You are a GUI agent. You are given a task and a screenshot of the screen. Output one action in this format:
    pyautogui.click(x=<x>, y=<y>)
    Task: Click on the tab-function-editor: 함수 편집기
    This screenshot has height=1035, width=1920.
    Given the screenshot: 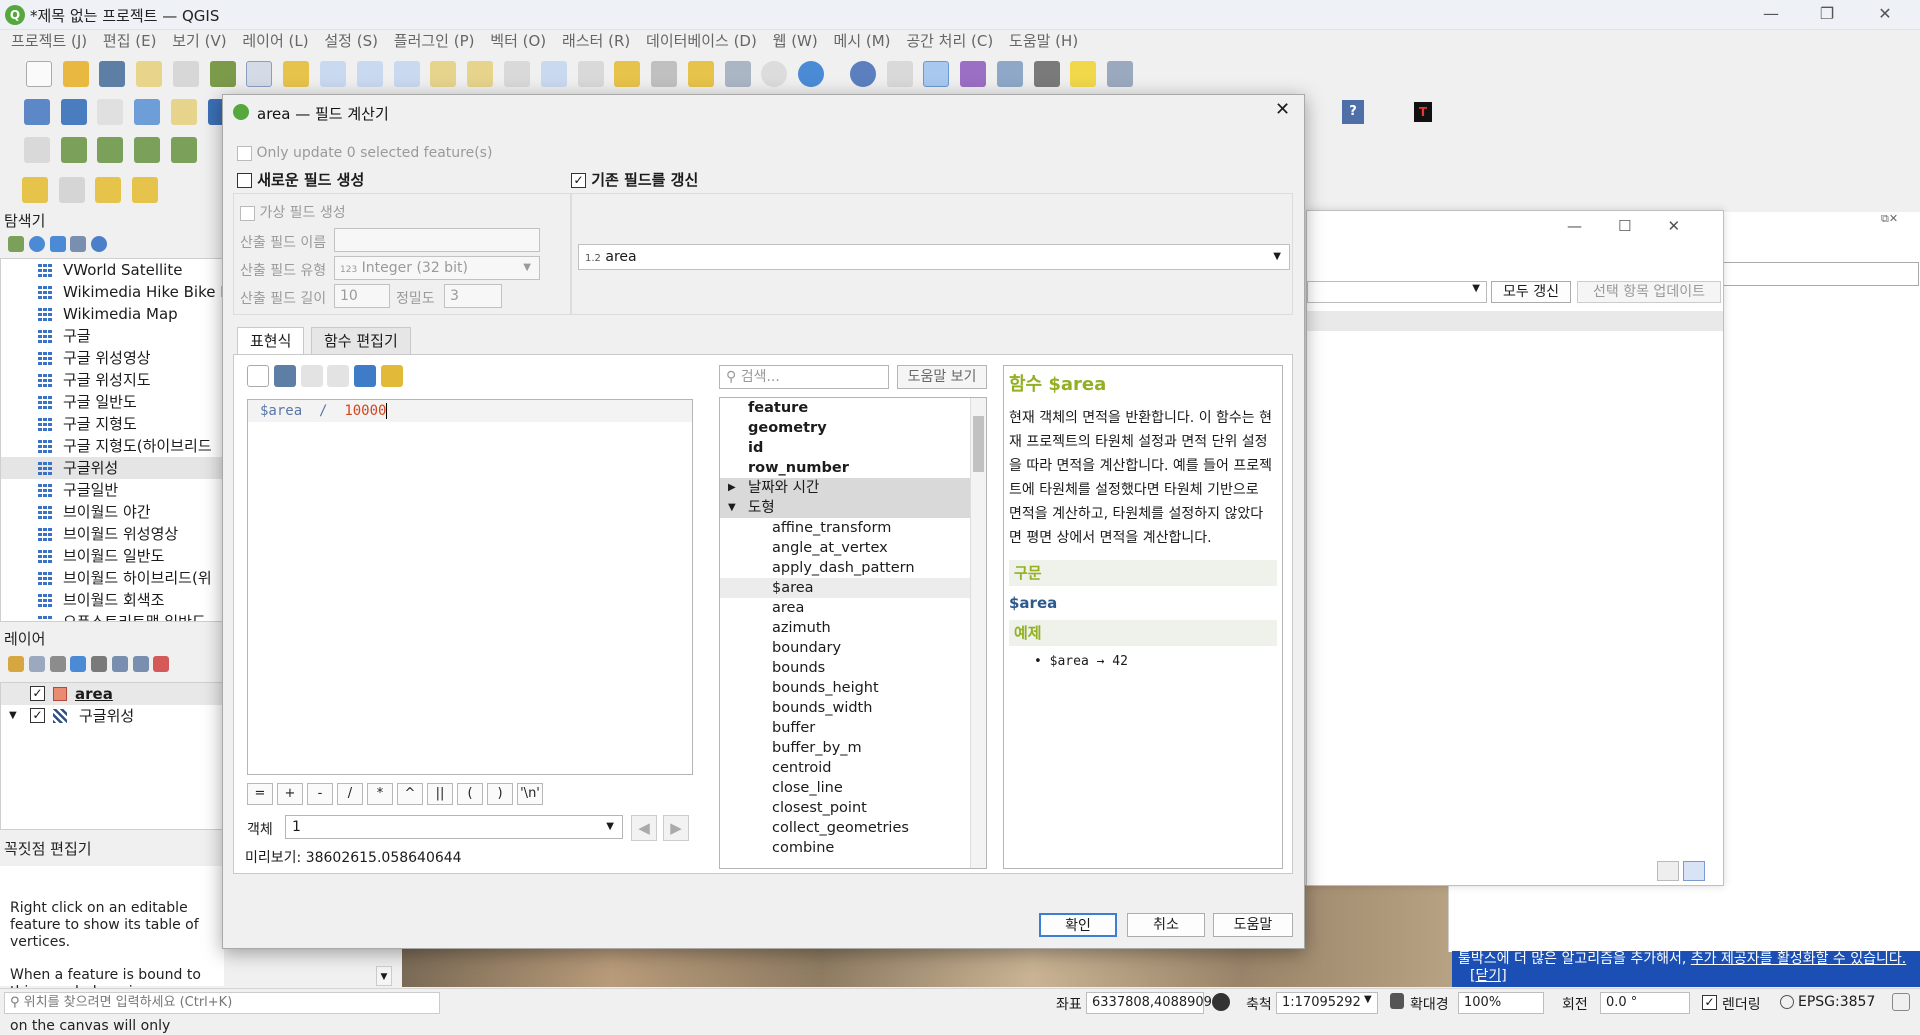 What is the action you would take?
    pyautogui.click(x=361, y=341)
    